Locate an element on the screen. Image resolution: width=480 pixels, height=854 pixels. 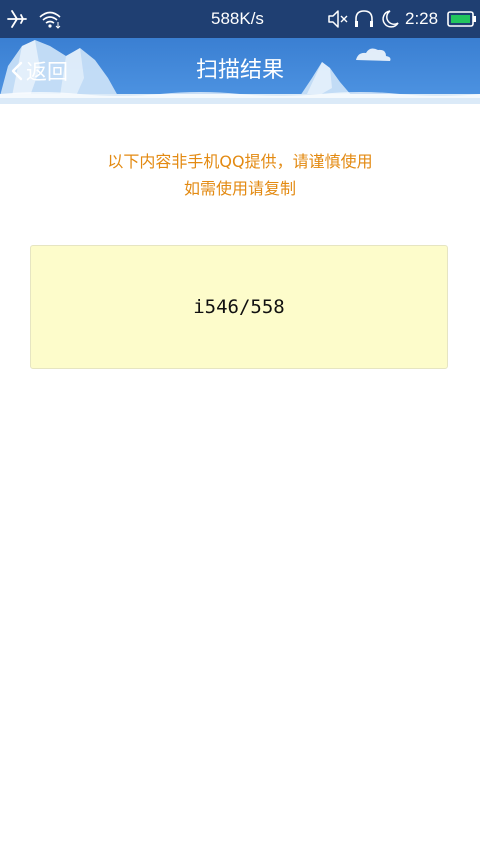
status-bar: 588K/s 2:28 is located at coordinates (240, 19).